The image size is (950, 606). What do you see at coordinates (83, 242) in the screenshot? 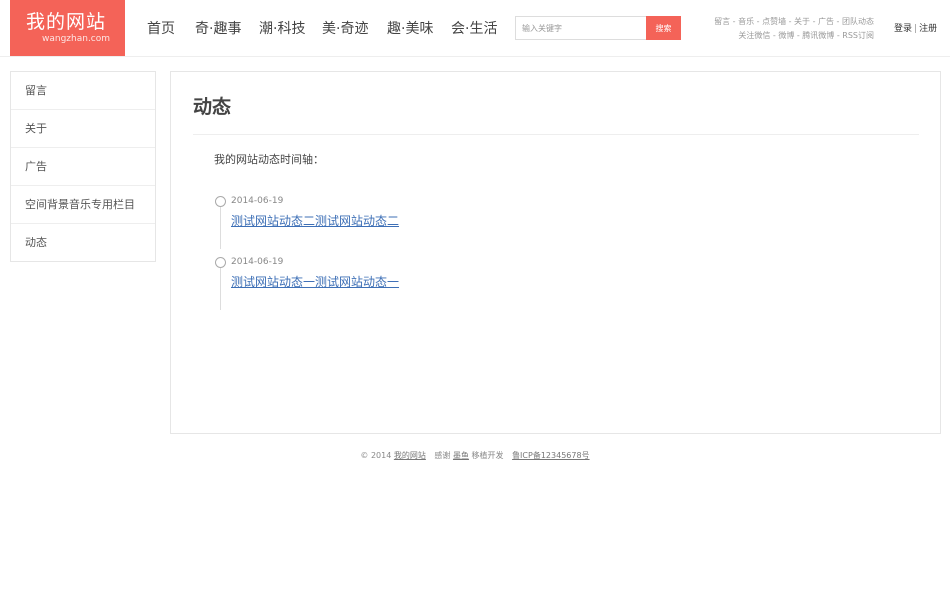
I see `sidebar-item-news: 动态` at bounding box center [83, 242].